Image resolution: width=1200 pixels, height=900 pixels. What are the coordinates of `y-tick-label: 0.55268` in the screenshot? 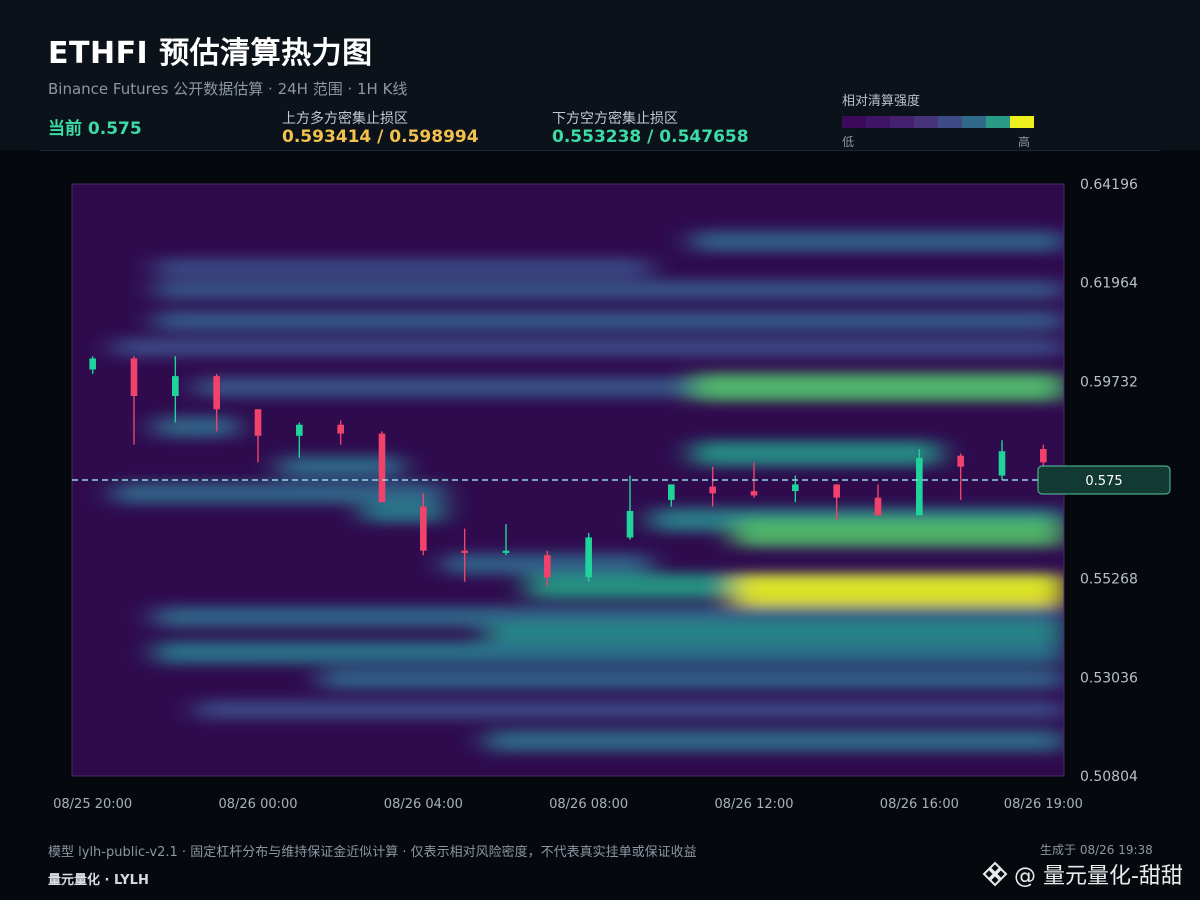 It's located at (1109, 580).